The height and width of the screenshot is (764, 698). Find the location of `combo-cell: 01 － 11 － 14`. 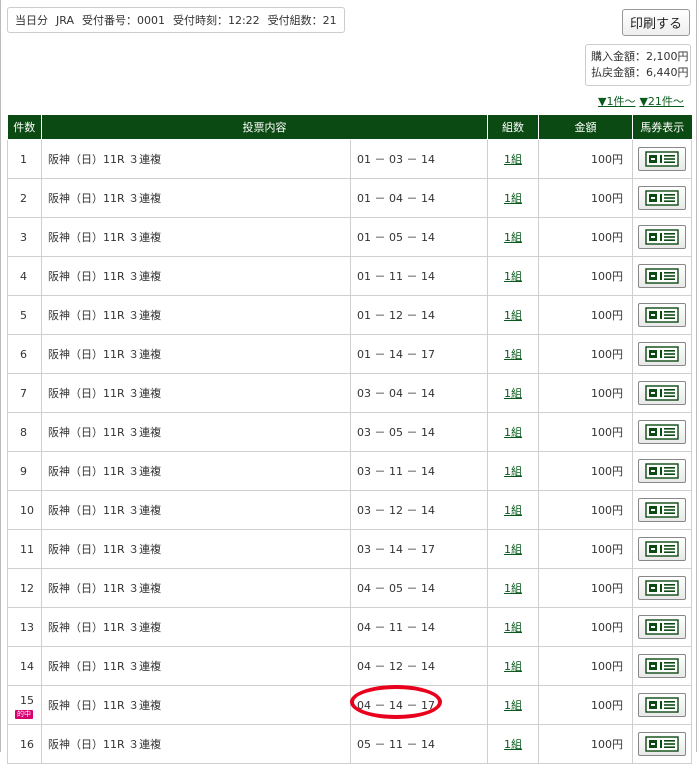

combo-cell: 01 － 11 － 14 is located at coordinates (419, 276).